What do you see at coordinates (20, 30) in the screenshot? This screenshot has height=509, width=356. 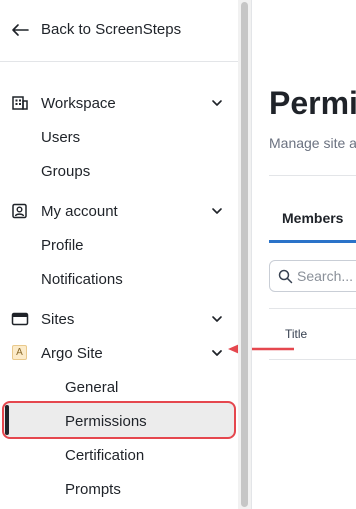 I see `arrow-left-icon` at bounding box center [20, 30].